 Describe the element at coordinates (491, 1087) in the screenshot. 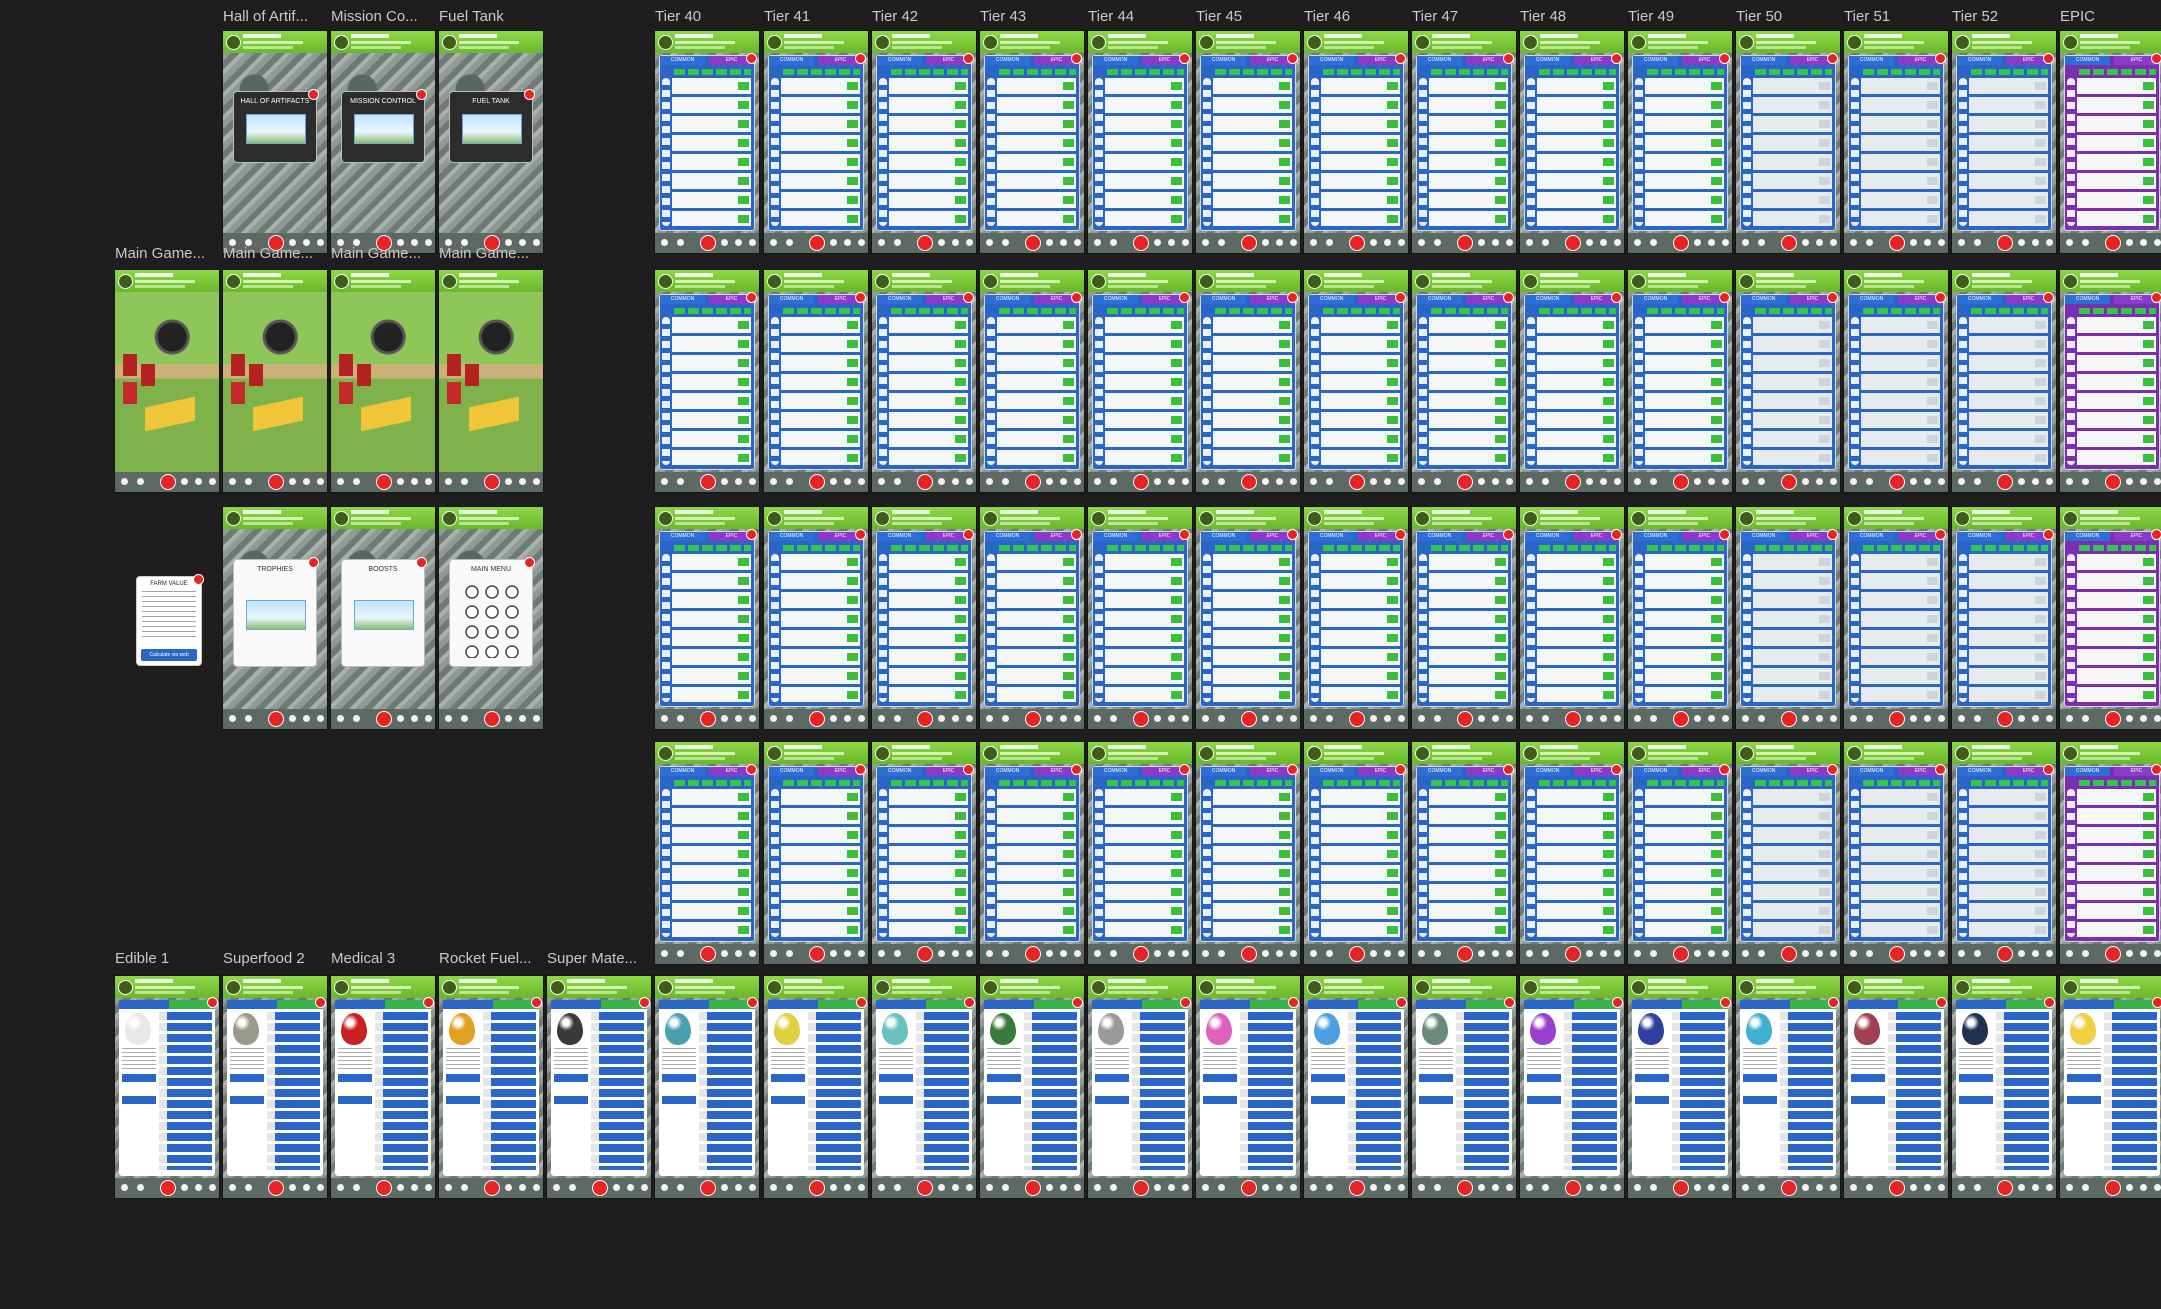

I see `egg-frame` at that location.